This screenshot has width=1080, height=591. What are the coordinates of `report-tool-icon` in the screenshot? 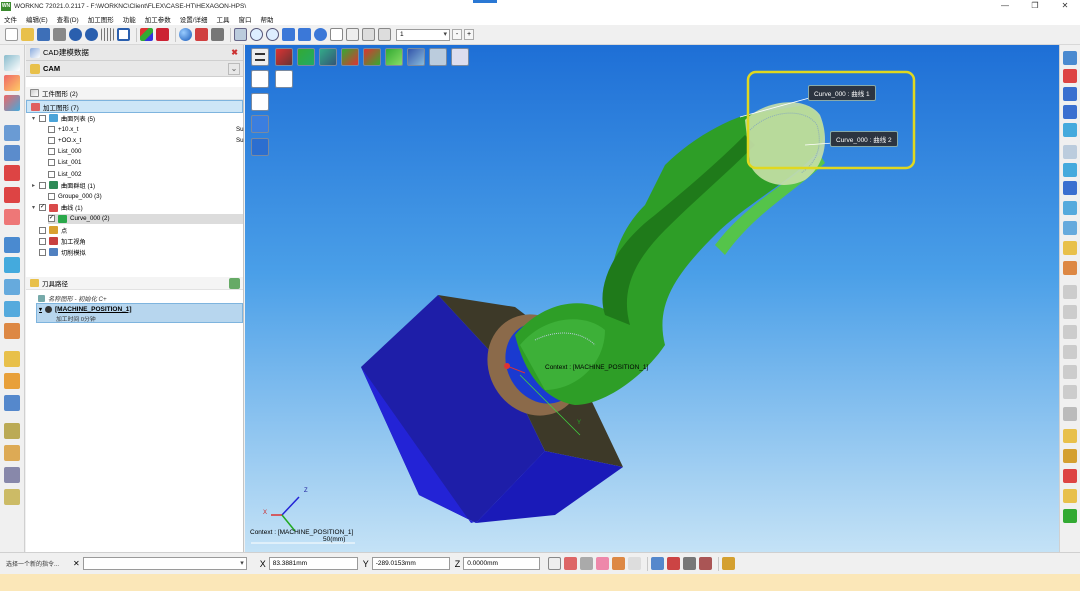 It's located at (12, 403).